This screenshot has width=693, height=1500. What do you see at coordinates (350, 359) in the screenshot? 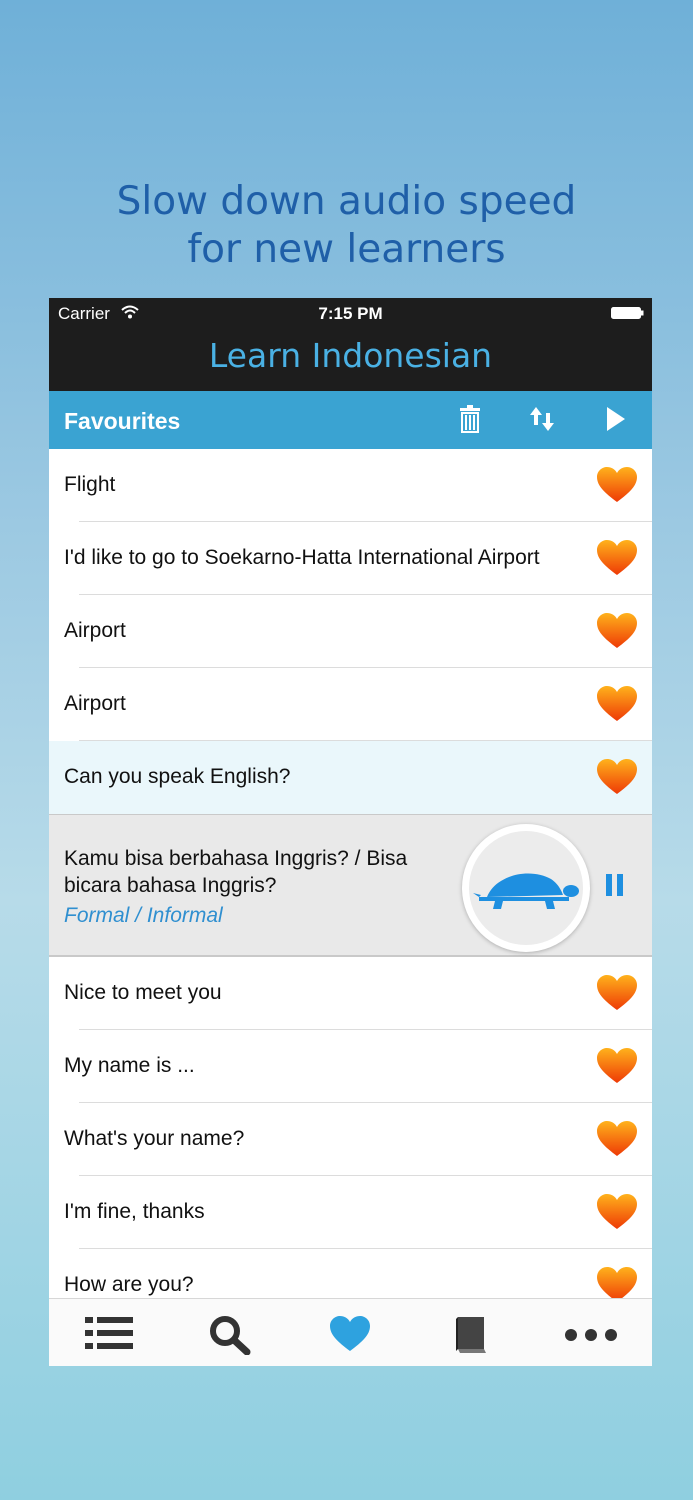
I see `app-title: Learn Indonesian` at bounding box center [350, 359].